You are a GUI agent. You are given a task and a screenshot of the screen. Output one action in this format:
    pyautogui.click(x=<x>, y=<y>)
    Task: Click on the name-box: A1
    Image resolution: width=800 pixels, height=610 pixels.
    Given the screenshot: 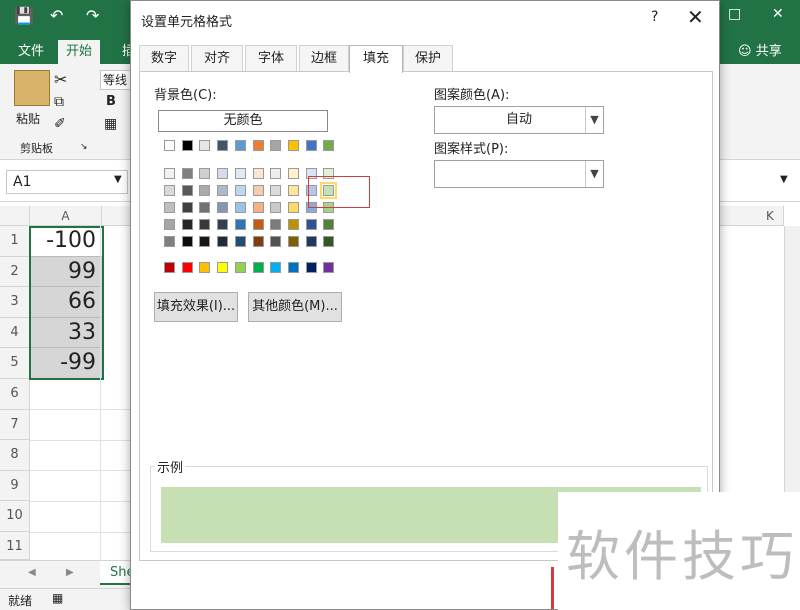 What is the action you would take?
    pyautogui.click(x=67, y=182)
    